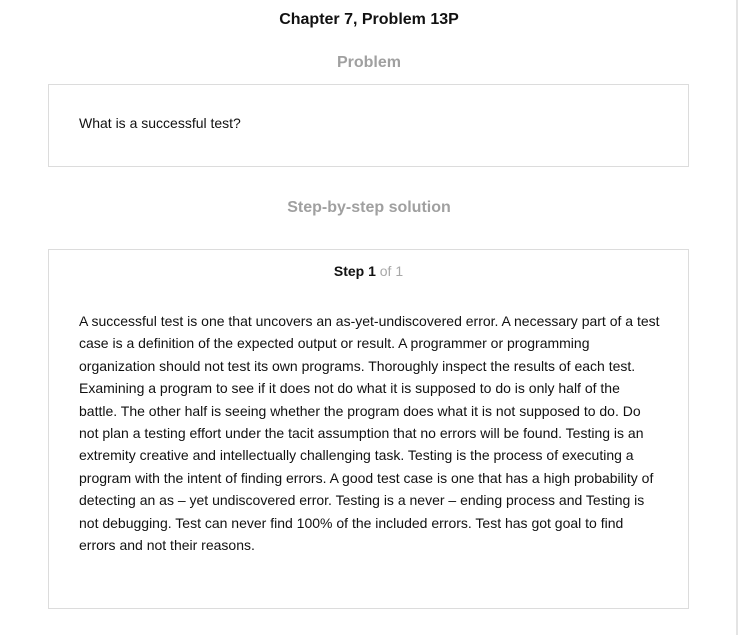  I want to click on problem-card: What is a successful test?, so click(368, 125).